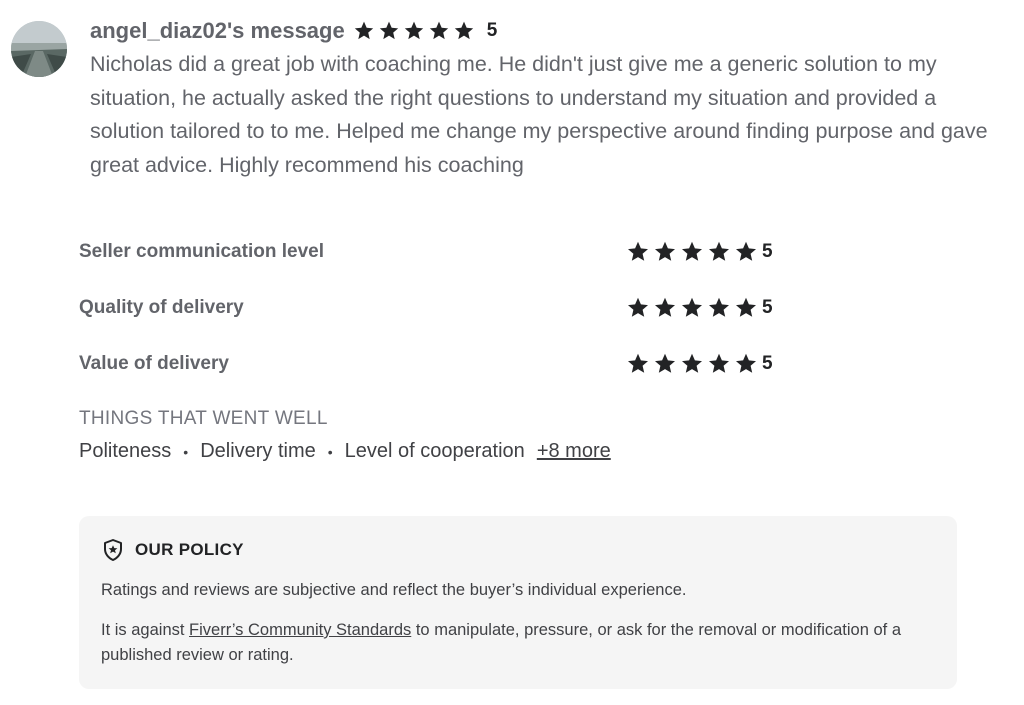 The width and height of the screenshot is (1024, 705). I want to click on went-well-item: Politeness, so click(125, 451).